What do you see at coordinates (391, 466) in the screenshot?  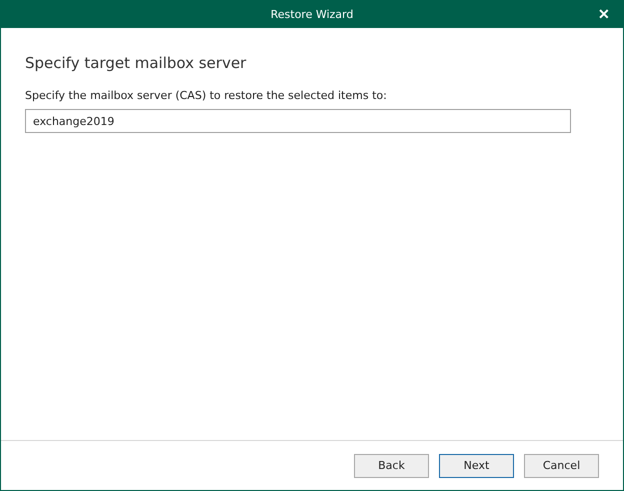 I see `wizard-button: Back` at bounding box center [391, 466].